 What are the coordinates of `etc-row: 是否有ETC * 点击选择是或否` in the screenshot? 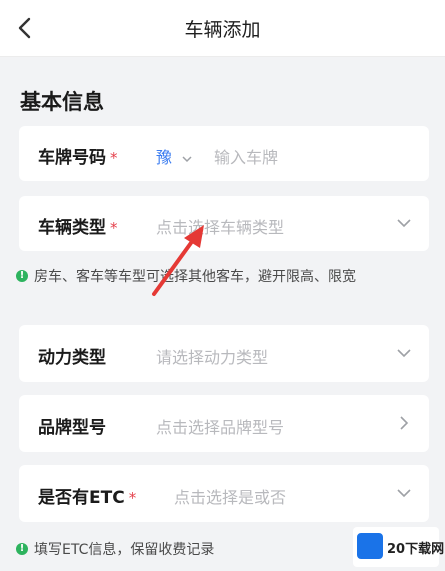 It's located at (224, 493).